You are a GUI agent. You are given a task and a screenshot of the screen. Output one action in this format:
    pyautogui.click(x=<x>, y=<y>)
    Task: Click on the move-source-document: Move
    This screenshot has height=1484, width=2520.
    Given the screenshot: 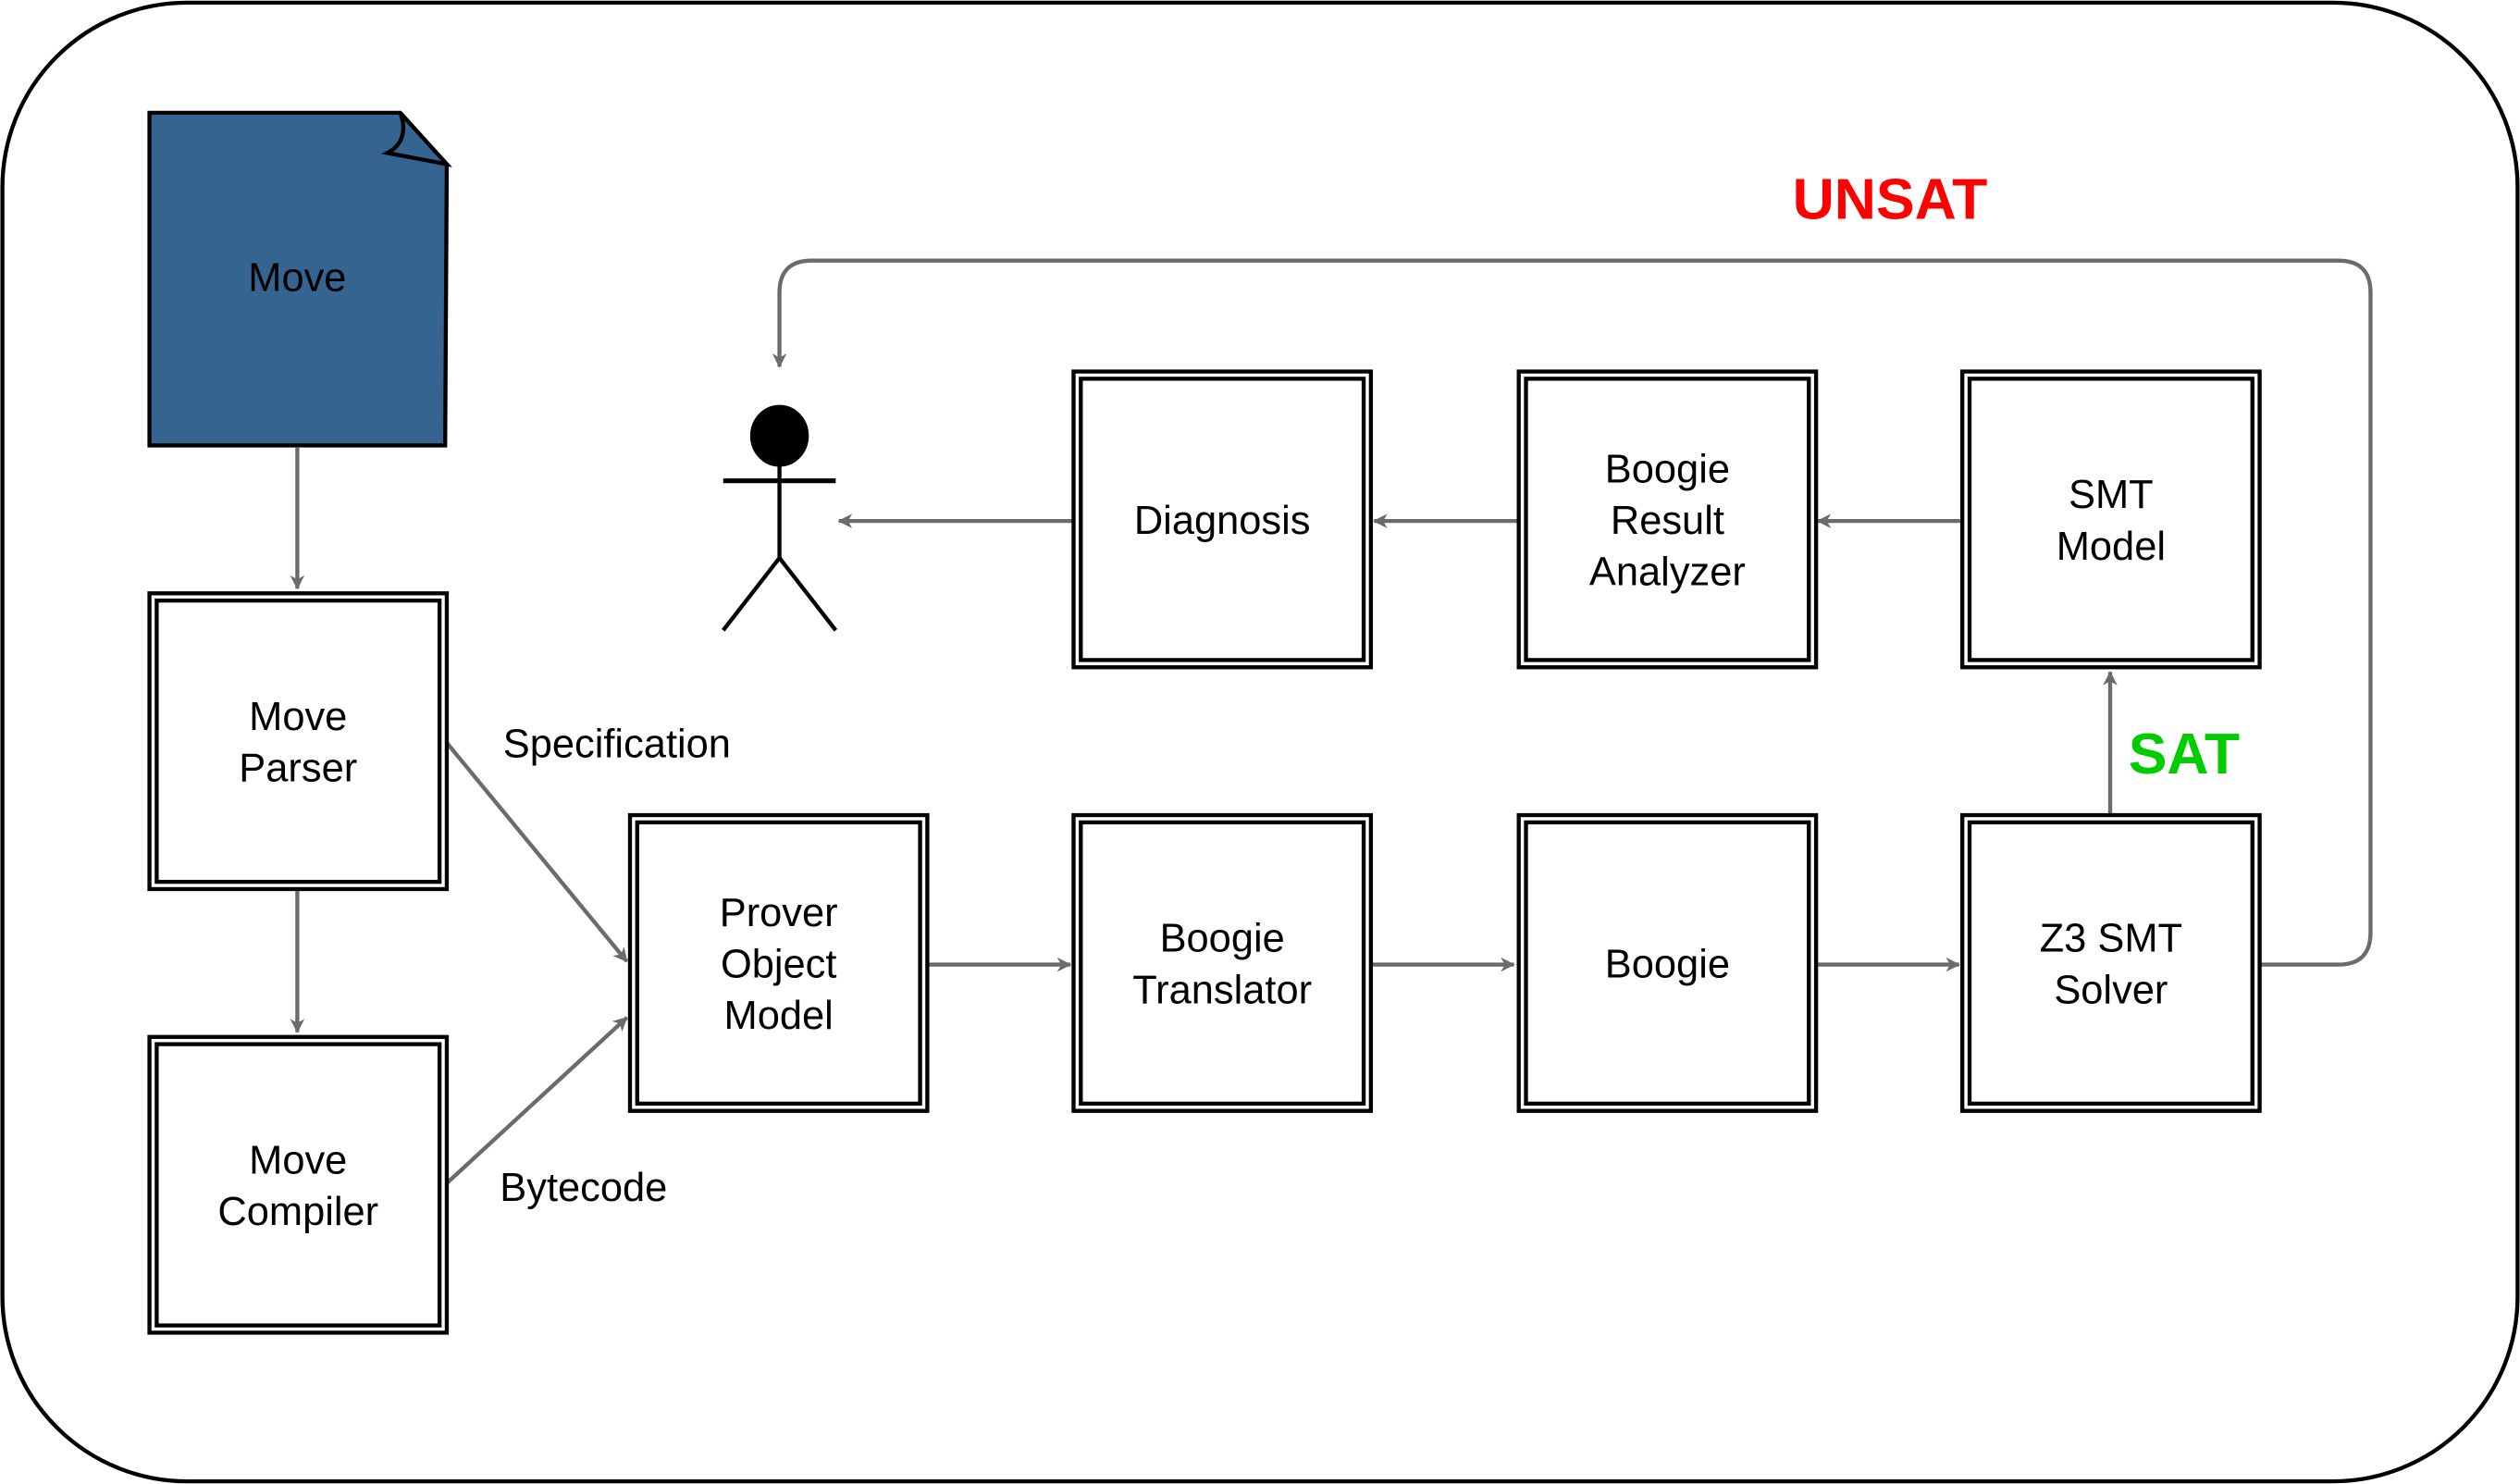 What is the action you would take?
    pyautogui.click(x=299, y=279)
    